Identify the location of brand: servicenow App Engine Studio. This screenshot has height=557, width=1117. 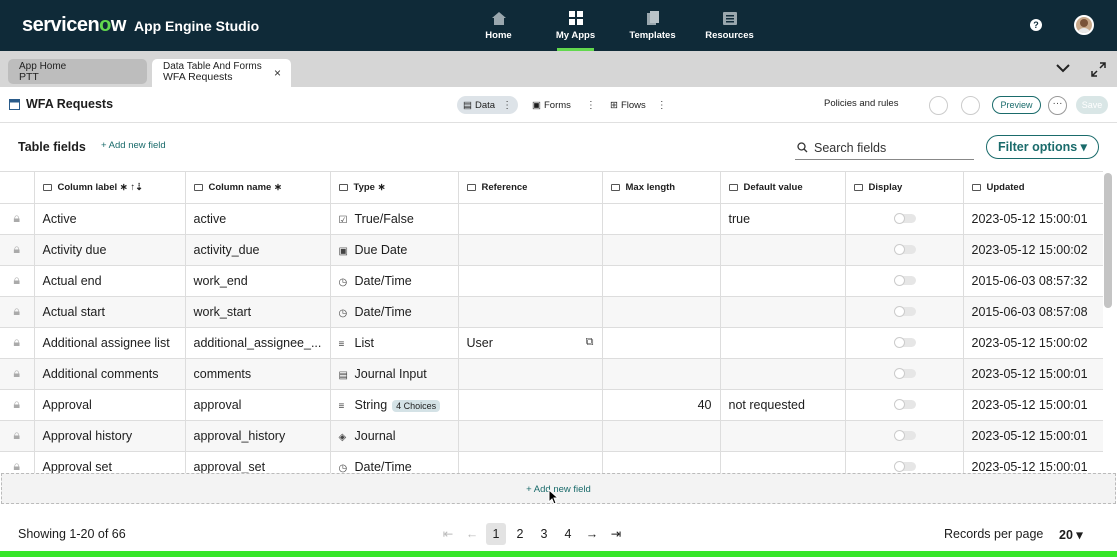
(140, 25).